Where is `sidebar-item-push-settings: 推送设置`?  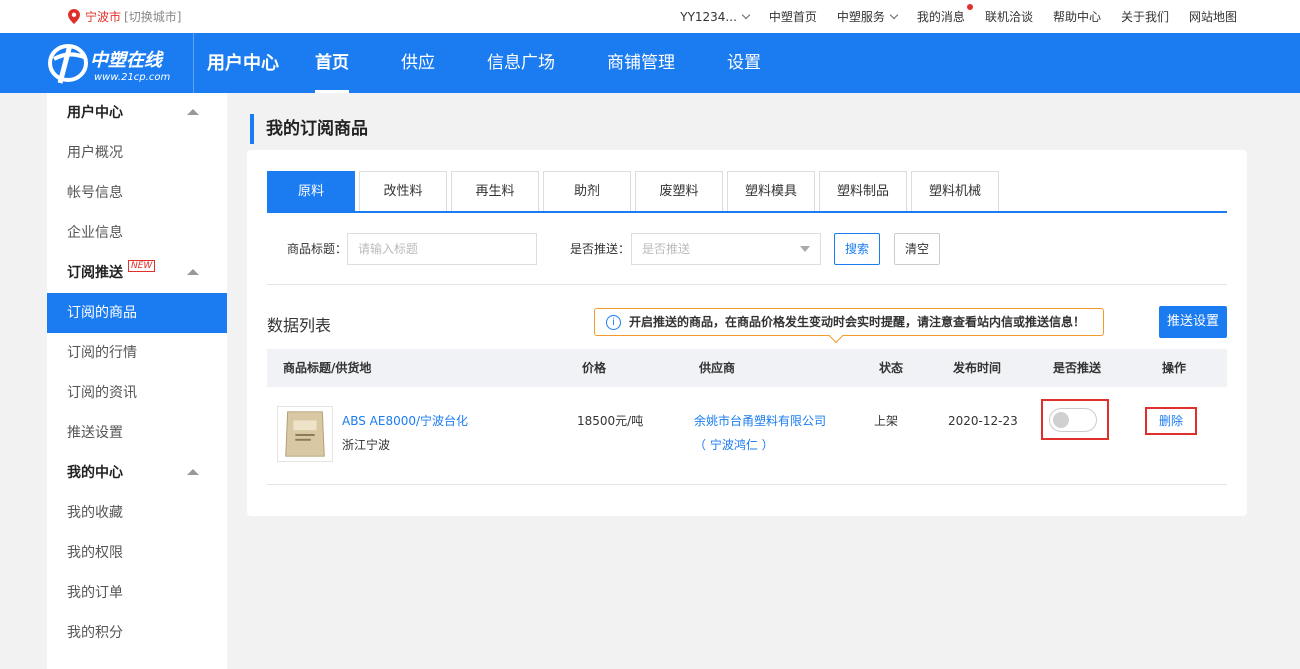 sidebar-item-push-settings: 推送设置 is located at coordinates (137, 433).